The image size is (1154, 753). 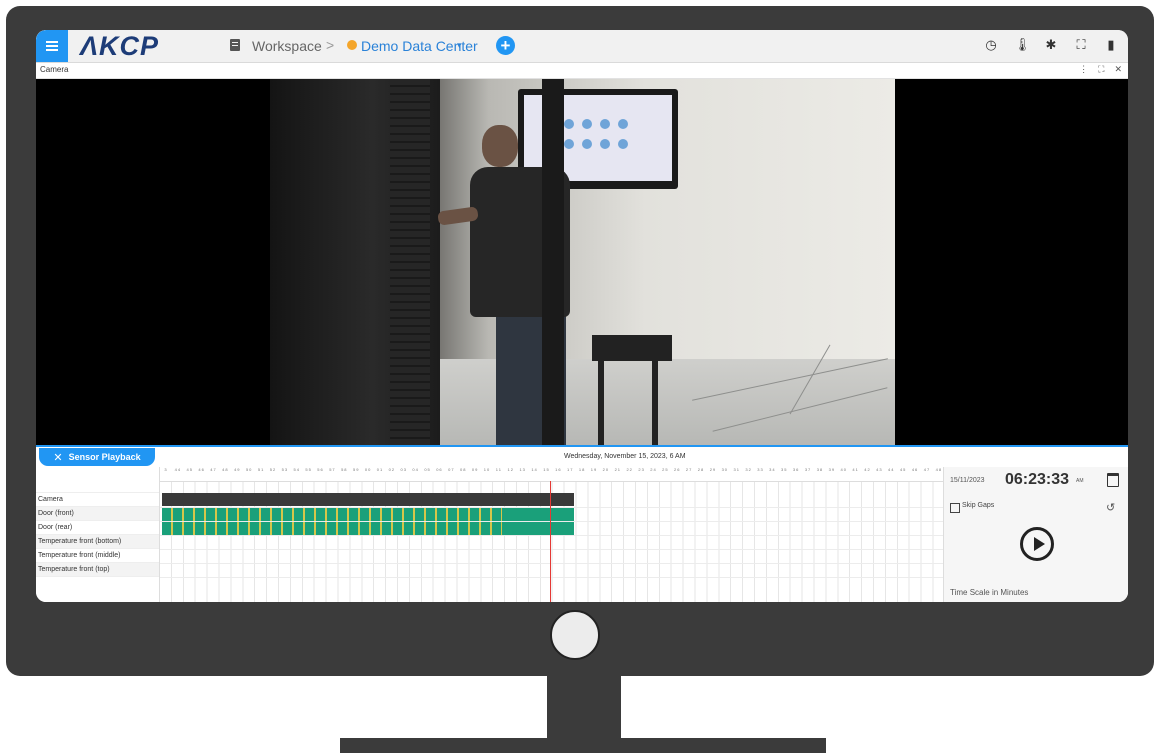 What do you see at coordinates (54, 69) in the screenshot?
I see `camera-panel-title: Camera` at bounding box center [54, 69].